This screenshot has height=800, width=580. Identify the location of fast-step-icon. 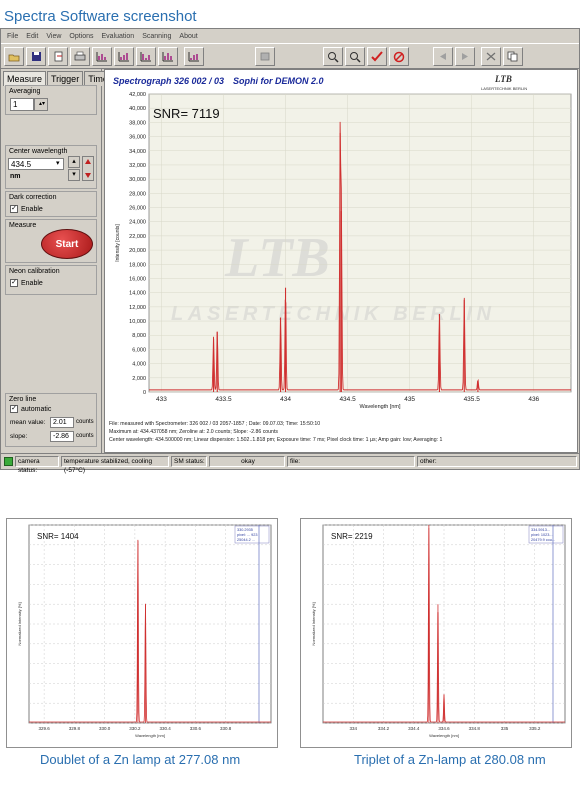
(88, 168).